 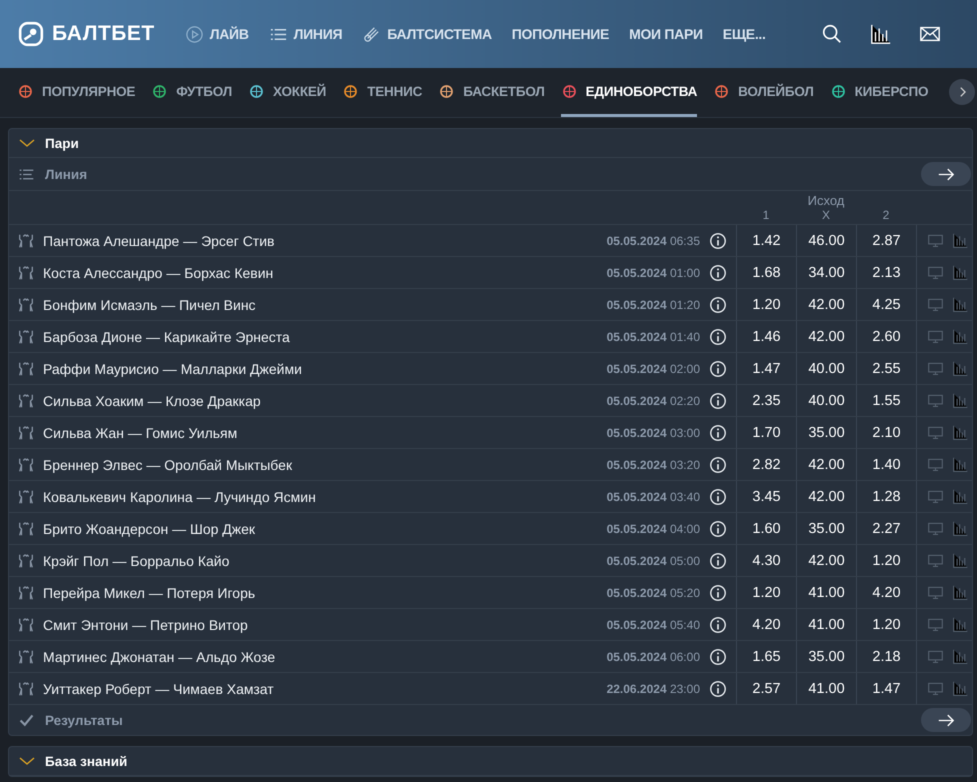 I want to click on match-name: Раффи Маурисио — Малларки Джейми, so click(x=325, y=368).